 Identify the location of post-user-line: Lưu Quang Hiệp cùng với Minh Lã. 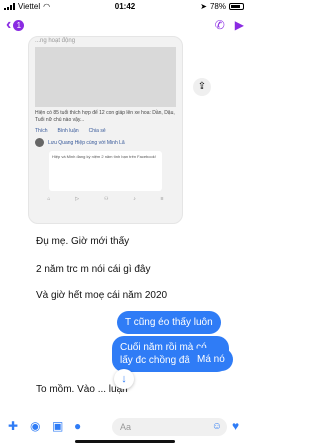
(105, 142).